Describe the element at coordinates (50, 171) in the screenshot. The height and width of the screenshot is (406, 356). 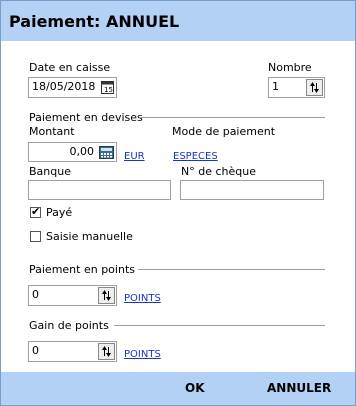
I see `bank-label: Banque` at that location.